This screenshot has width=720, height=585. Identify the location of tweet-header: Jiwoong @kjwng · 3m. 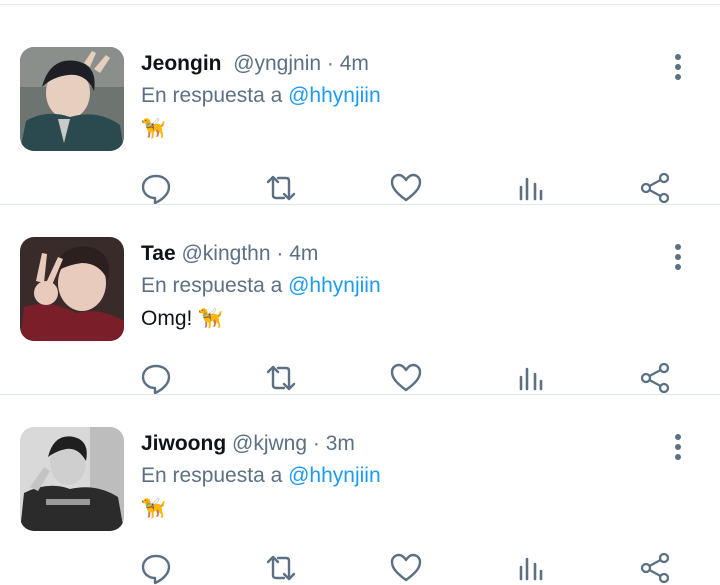
(248, 444).